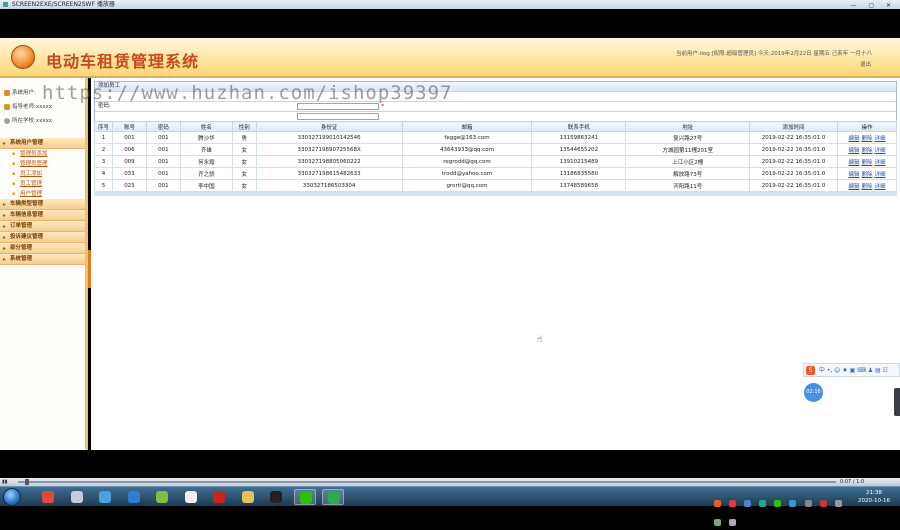 The height and width of the screenshot is (530, 900). What do you see at coordinates (329, 149) in the screenshot?
I see `cell-id-card: 33032719890725568X` at bounding box center [329, 149].